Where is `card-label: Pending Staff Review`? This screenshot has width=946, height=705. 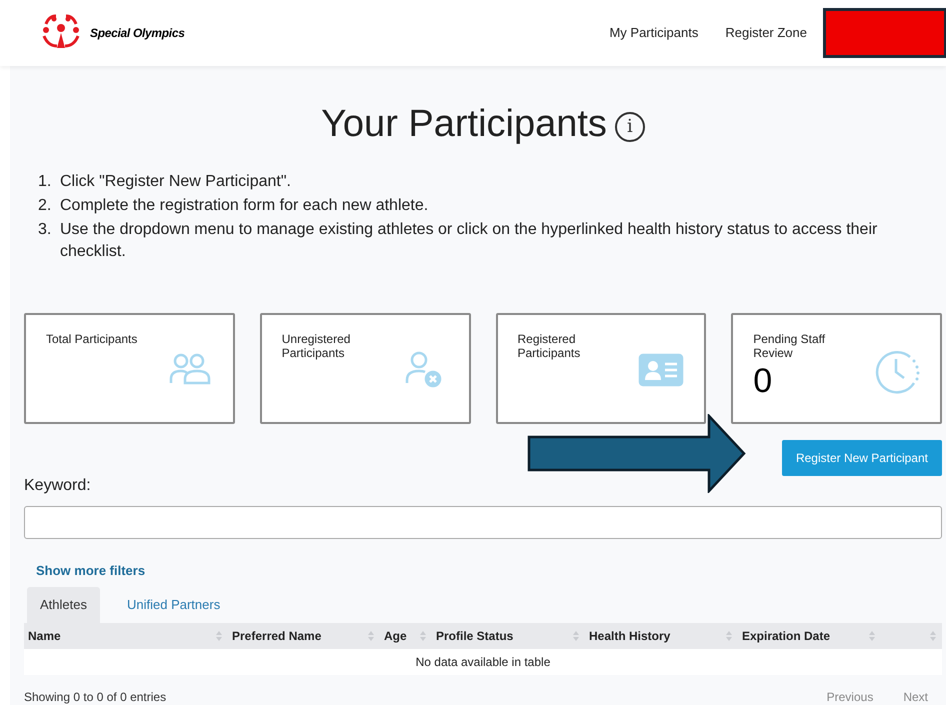
card-label: Pending Staff Review is located at coordinates (789, 346).